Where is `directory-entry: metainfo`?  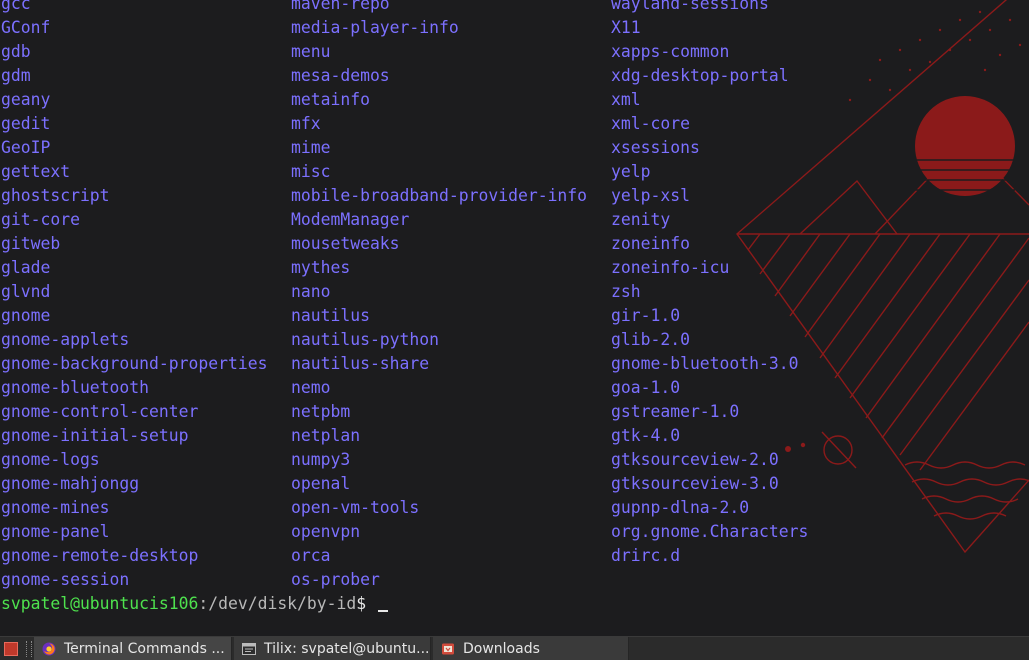
directory-entry: metainfo is located at coordinates (330, 99).